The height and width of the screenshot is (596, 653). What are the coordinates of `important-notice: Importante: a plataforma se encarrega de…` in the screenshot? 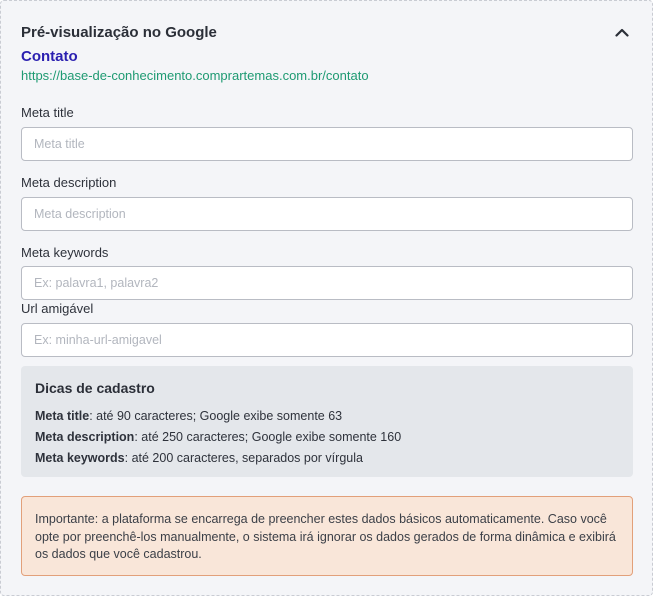 It's located at (327, 536).